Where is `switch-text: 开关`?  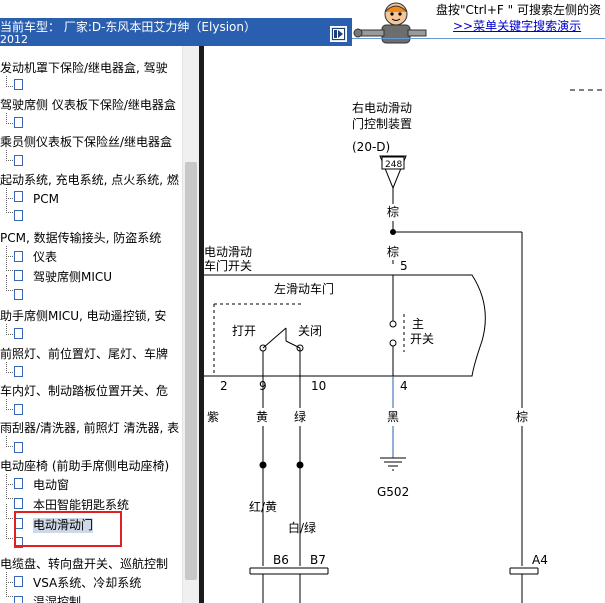
switch-text: 开关 is located at coordinates (422, 339).